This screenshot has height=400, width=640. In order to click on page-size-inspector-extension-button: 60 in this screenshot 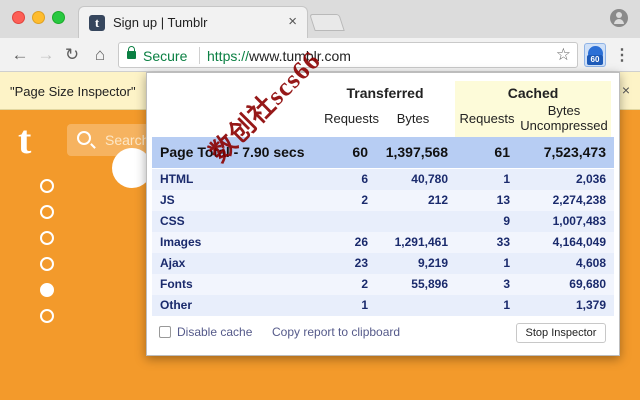, I will do `click(595, 55)`.